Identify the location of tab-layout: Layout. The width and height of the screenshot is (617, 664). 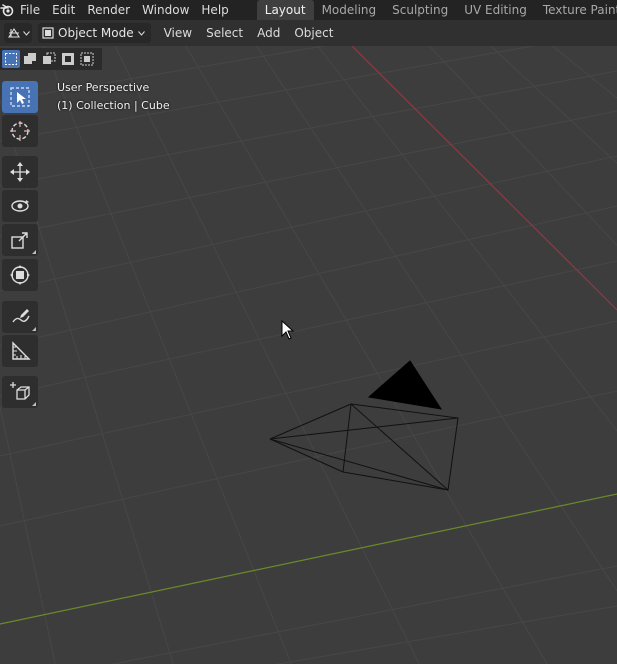
(285, 10).